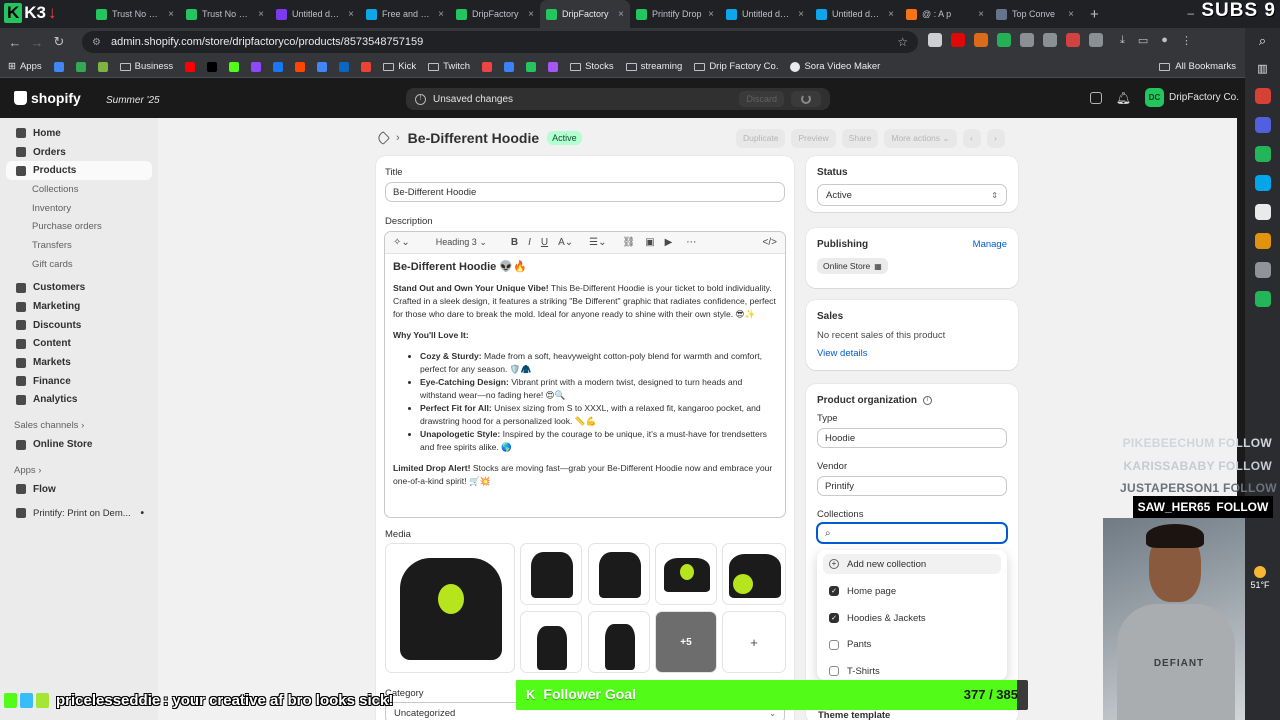 The height and width of the screenshot is (720, 1280). What do you see at coordinates (736, 66) in the screenshot?
I see `bookmark-item: Drip Factory Co.` at bounding box center [736, 66].